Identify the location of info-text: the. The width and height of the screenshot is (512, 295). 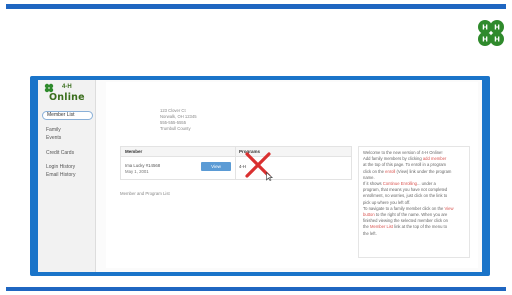
(366, 227).